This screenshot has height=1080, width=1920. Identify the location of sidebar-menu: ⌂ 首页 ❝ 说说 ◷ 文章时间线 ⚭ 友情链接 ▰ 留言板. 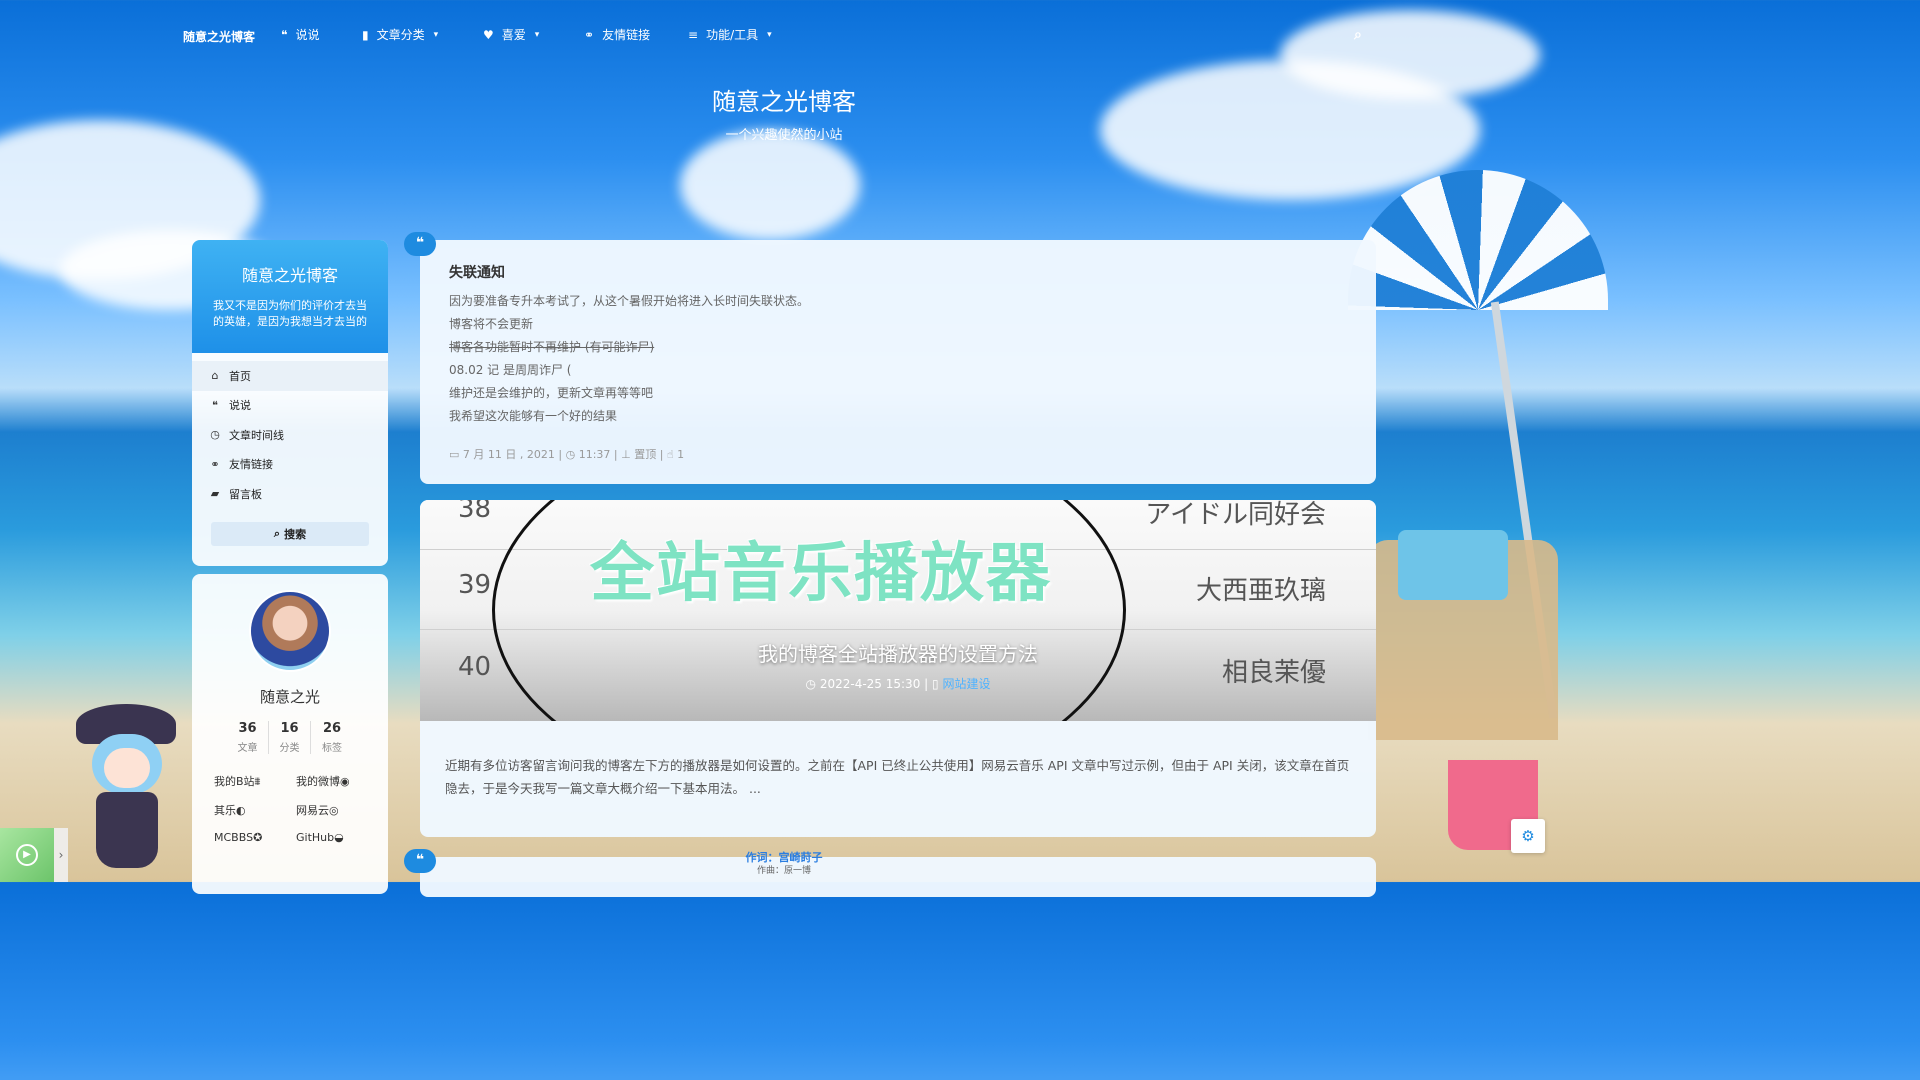
(290, 431).